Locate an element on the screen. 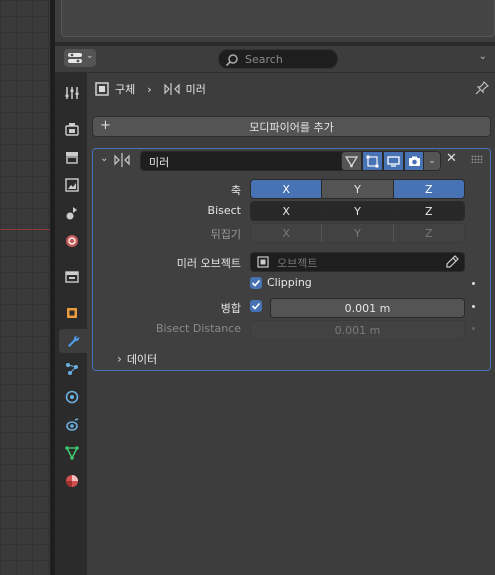  tab-particles is located at coordinates (71, 369).